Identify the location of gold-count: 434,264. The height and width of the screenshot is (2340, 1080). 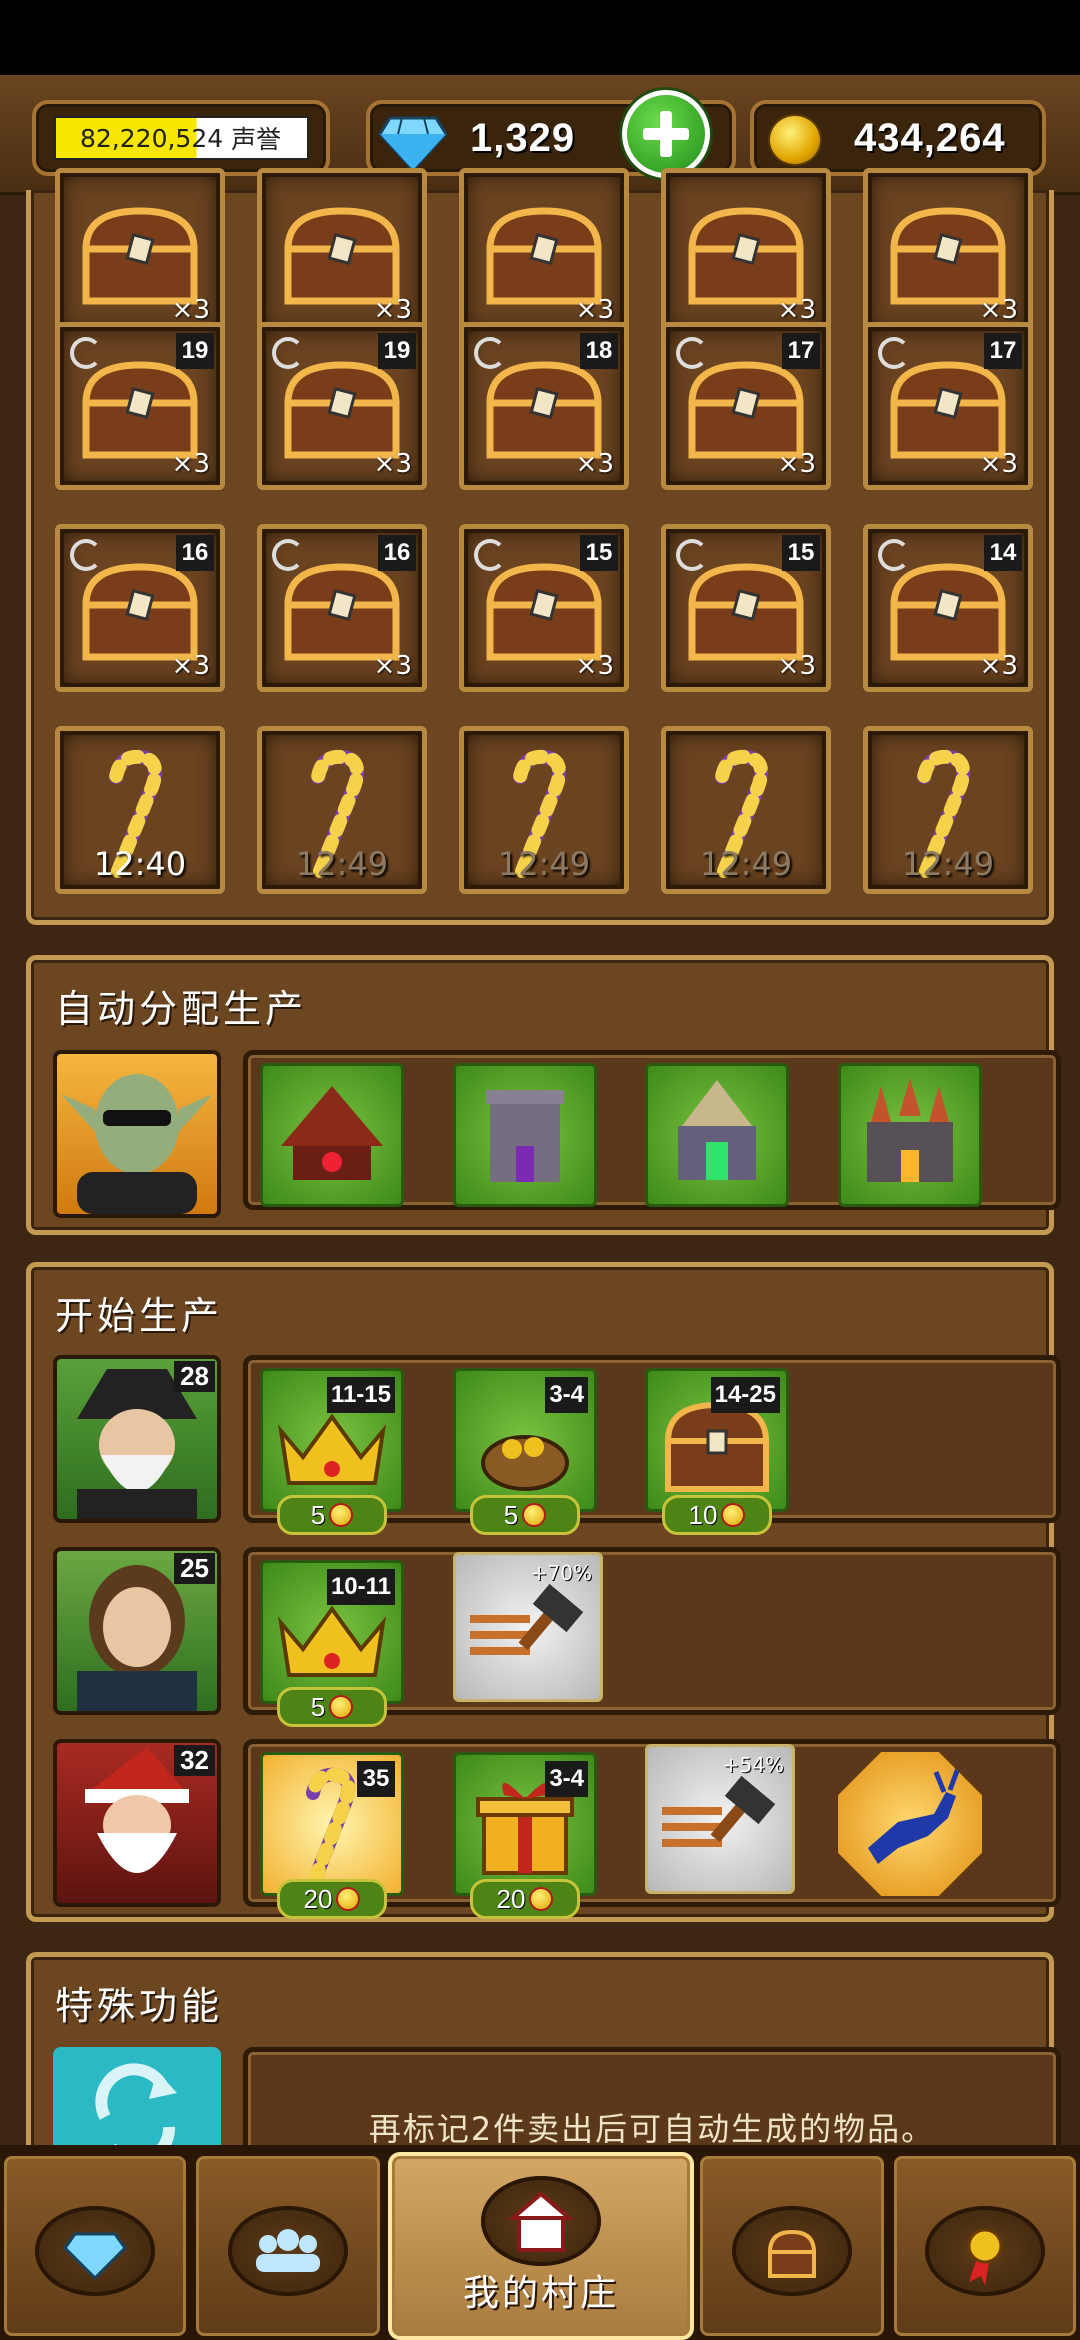
(930, 138).